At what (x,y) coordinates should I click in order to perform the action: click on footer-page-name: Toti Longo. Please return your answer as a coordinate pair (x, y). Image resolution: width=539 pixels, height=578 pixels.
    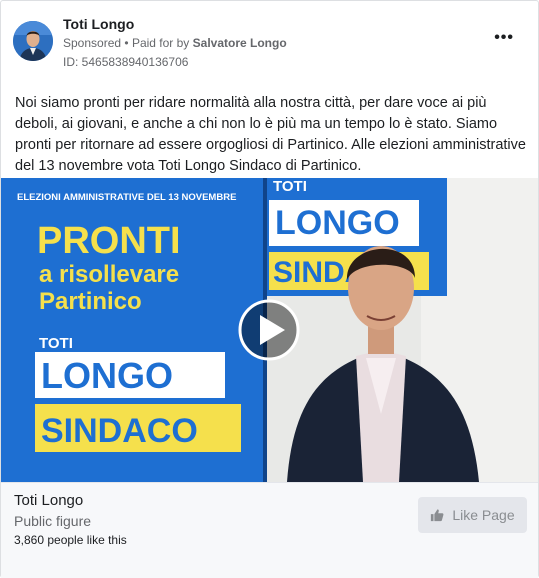
    Looking at the image, I should click on (48, 500).